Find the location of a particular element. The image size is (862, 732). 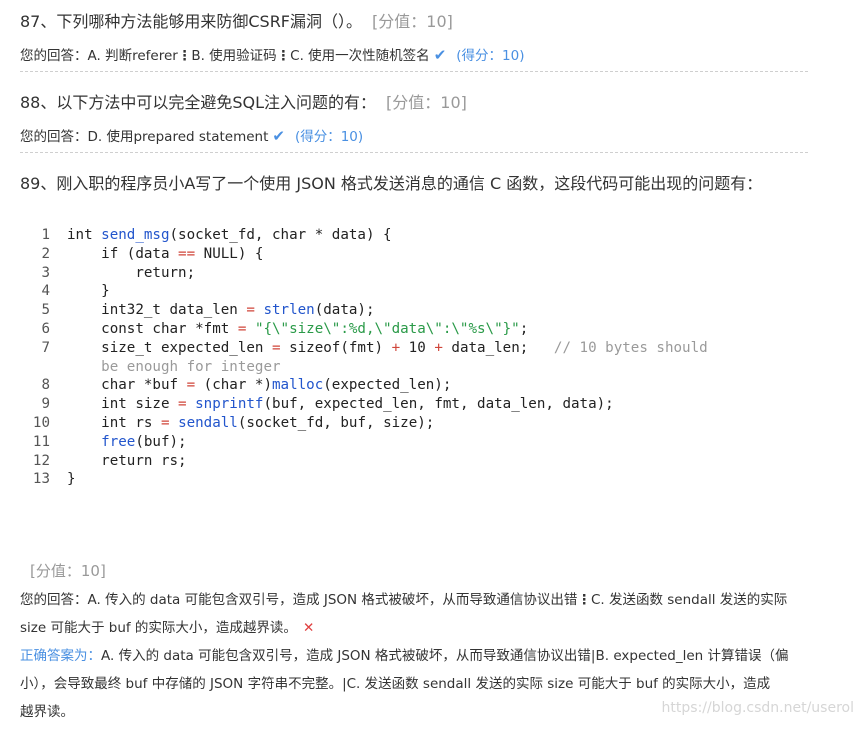

question-title: 88、以下方法中可以完全避免SQL注入问题的有： [分值：10] is located at coordinates (243, 102).